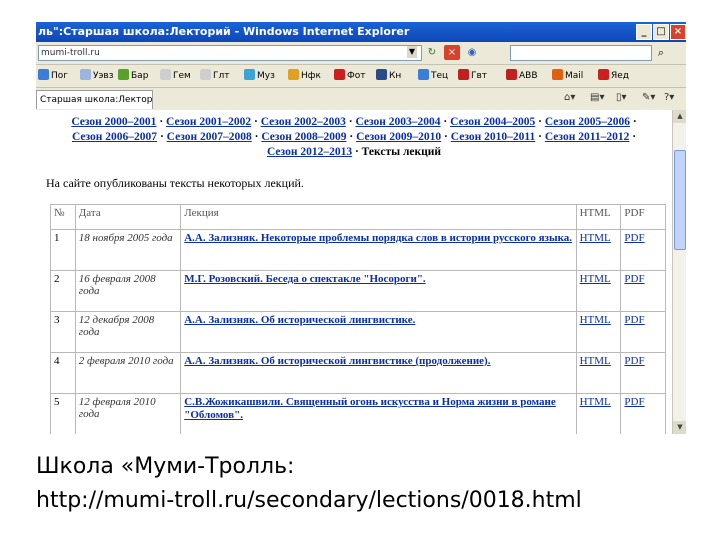 This screenshot has width=720, height=540. Describe the element at coordinates (397, 122) in the screenshot. I see `season-link: Сезон 2003–2004` at that location.